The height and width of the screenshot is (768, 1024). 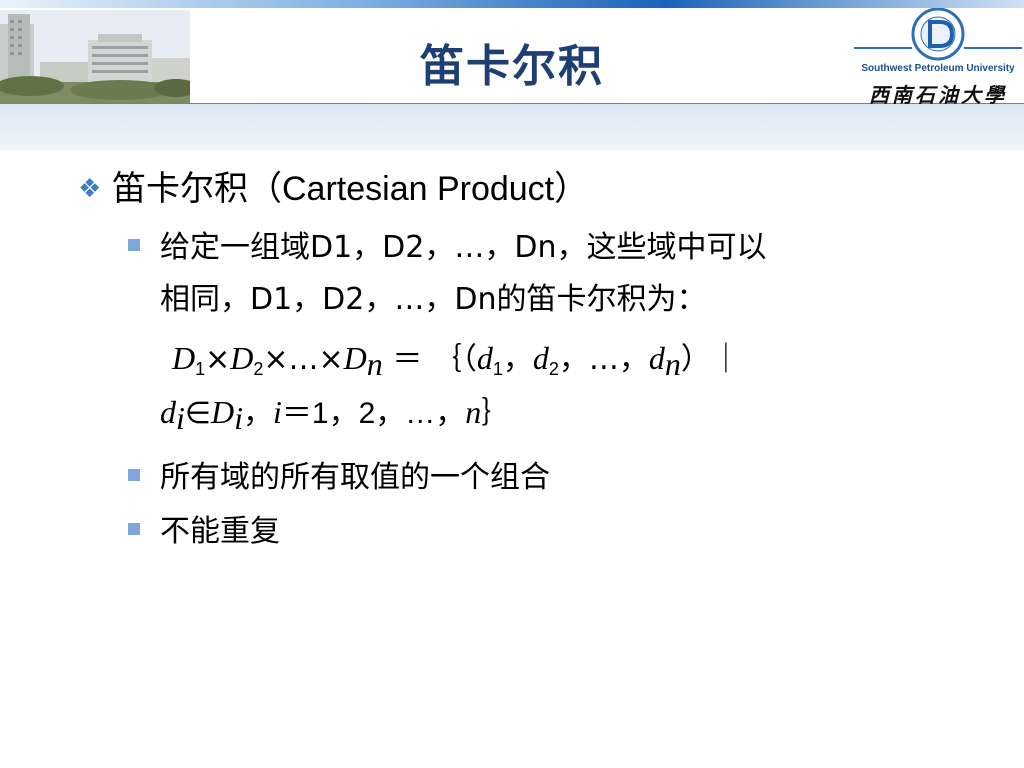 I want to click on formula-i: i, so click(x=277, y=412).